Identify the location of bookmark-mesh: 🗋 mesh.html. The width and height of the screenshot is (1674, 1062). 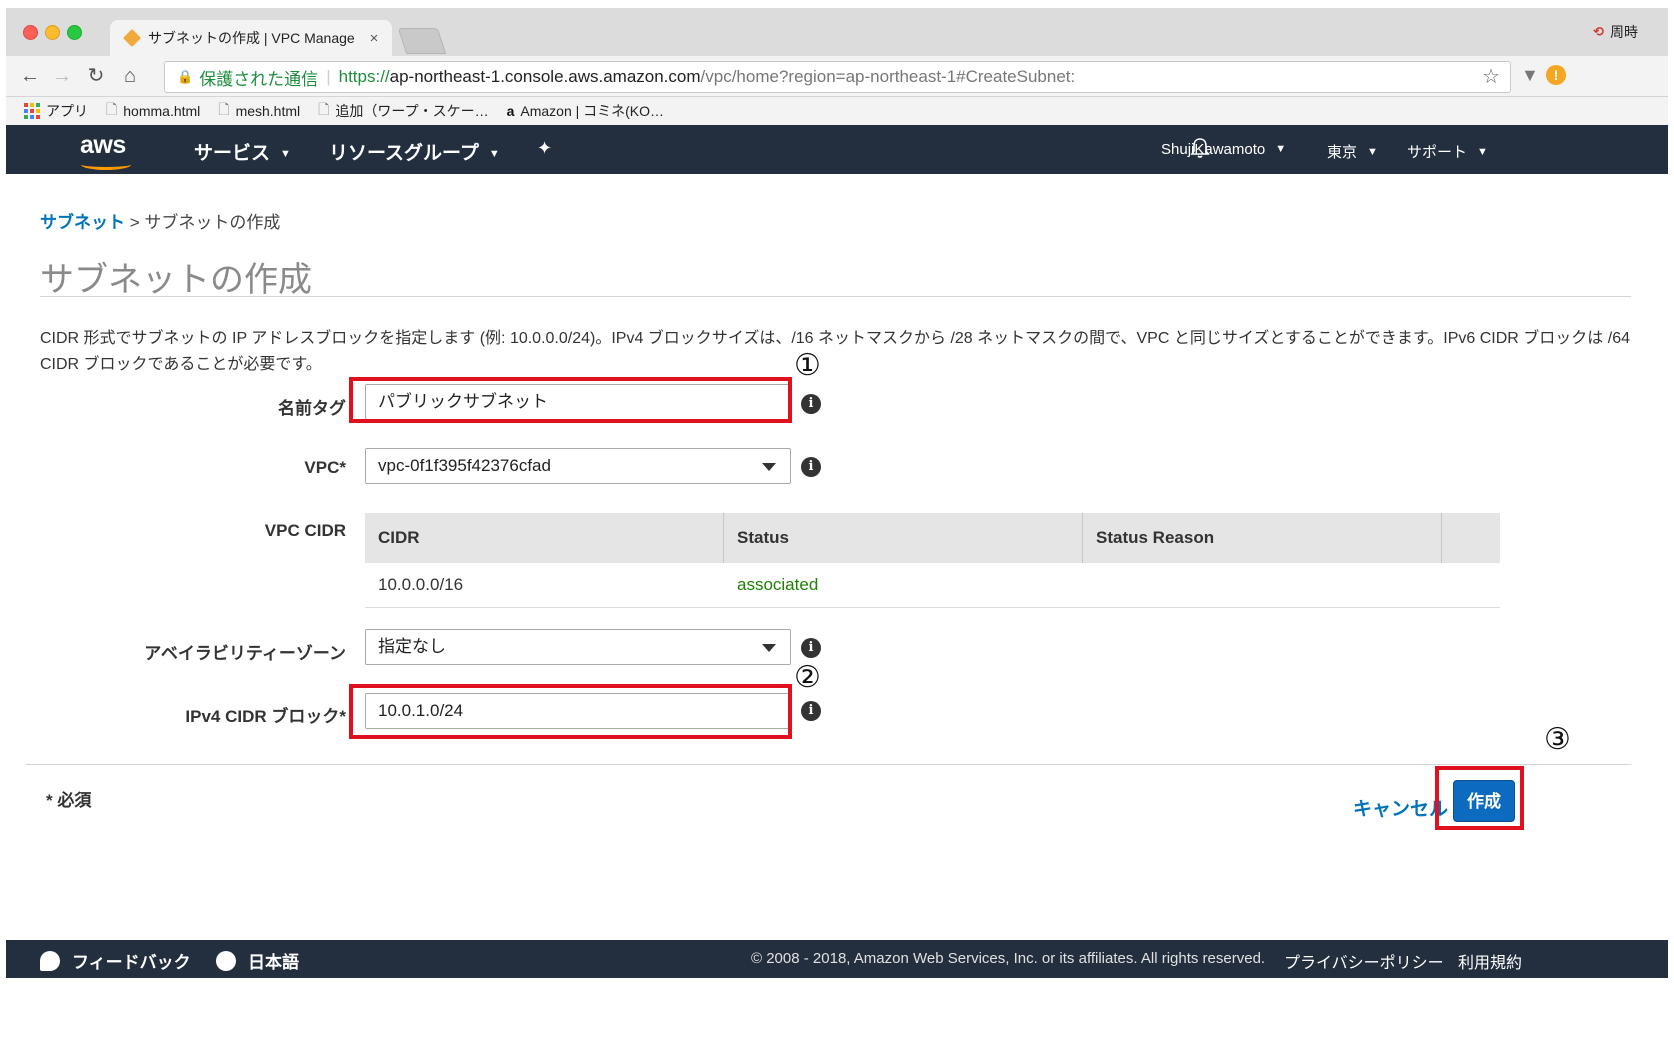
(259, 111).